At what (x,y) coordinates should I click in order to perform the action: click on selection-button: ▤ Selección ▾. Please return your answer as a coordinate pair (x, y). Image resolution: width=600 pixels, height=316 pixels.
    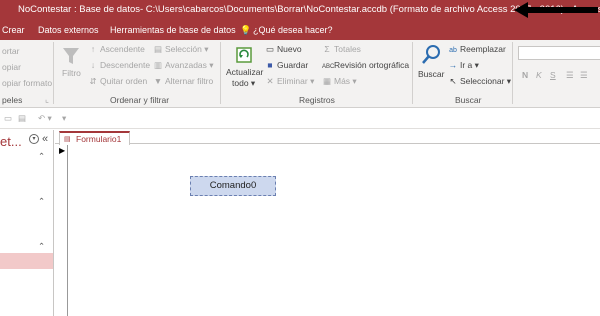
    Looking at the image, I should click on (181, 49).